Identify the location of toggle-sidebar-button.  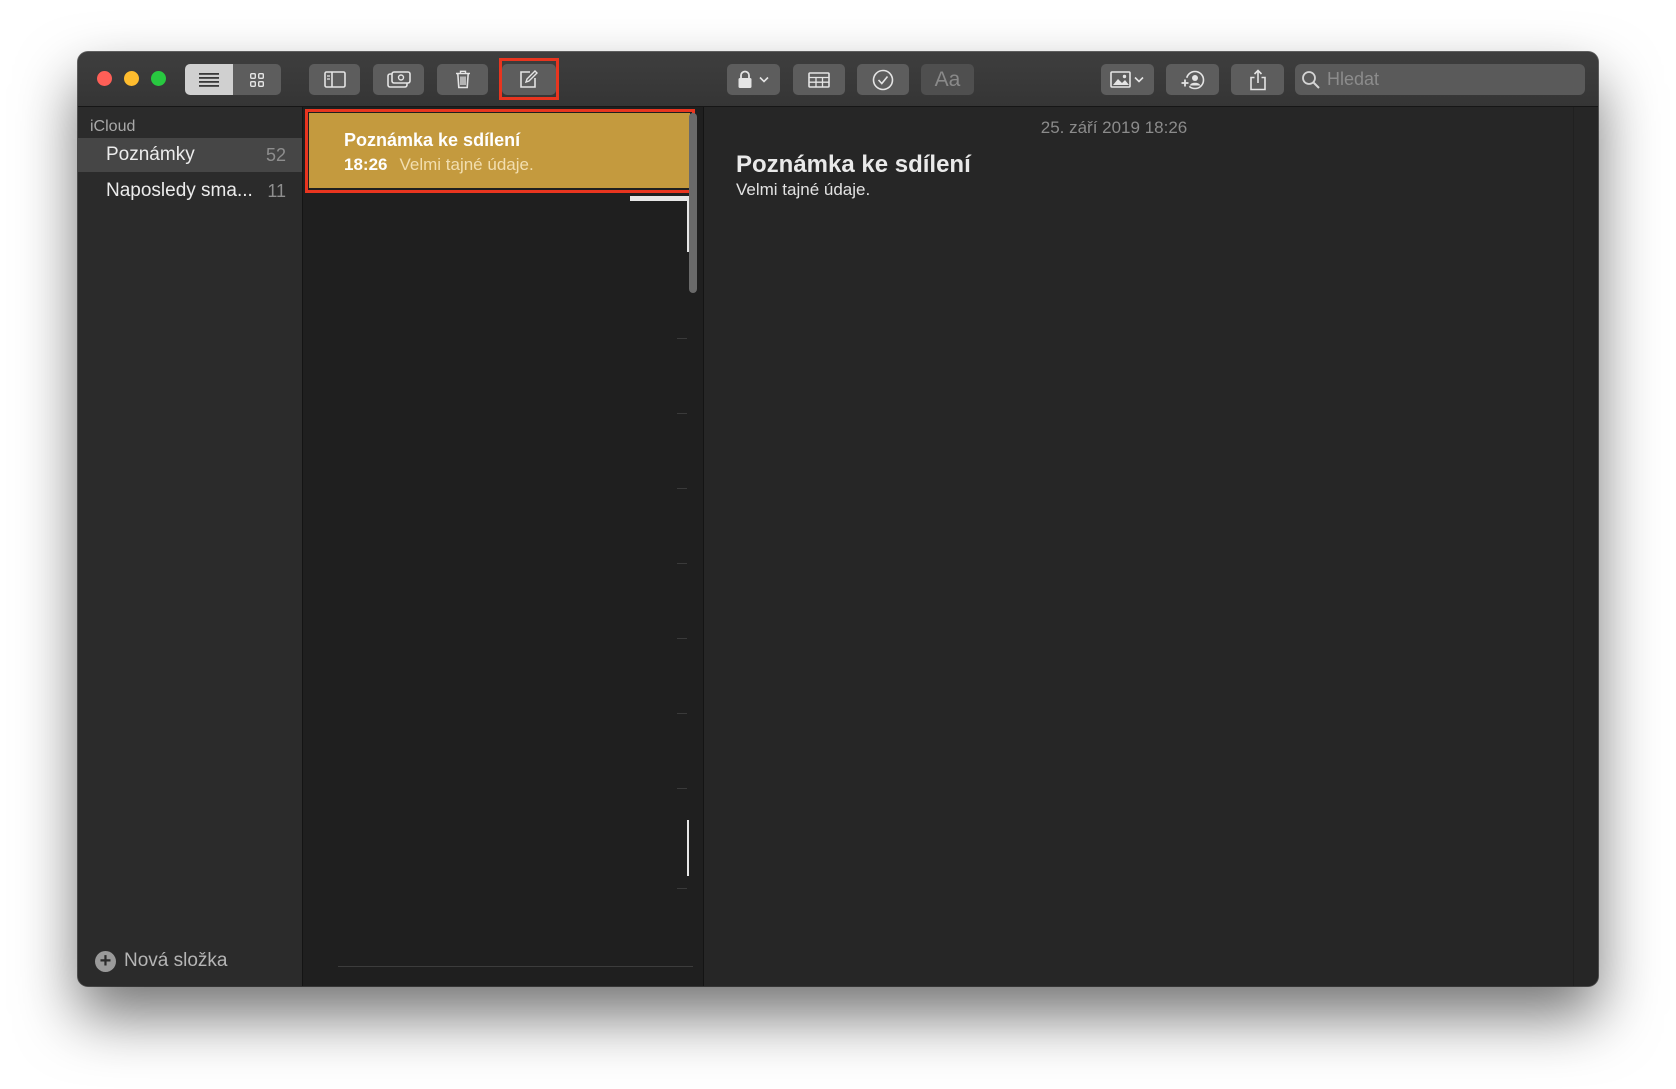
(334, 79).